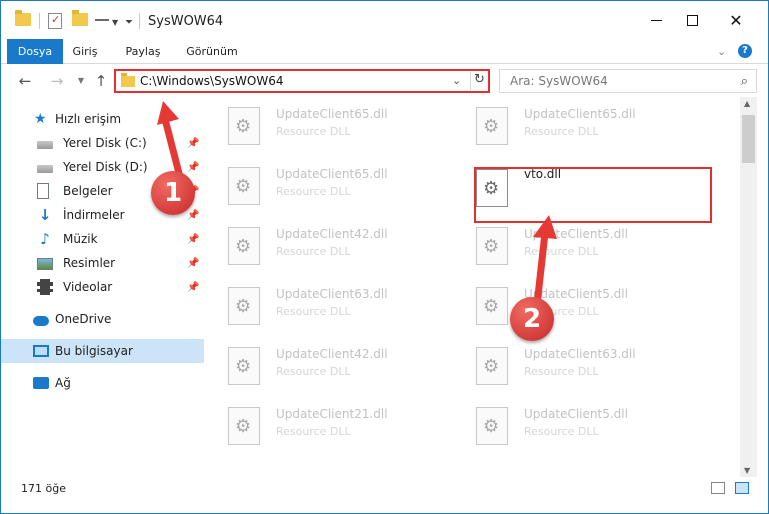 The image size is (769, 514). Describe the element at coordinates (57, 81) in the screenshot. I see `forward-button: →` at that location.